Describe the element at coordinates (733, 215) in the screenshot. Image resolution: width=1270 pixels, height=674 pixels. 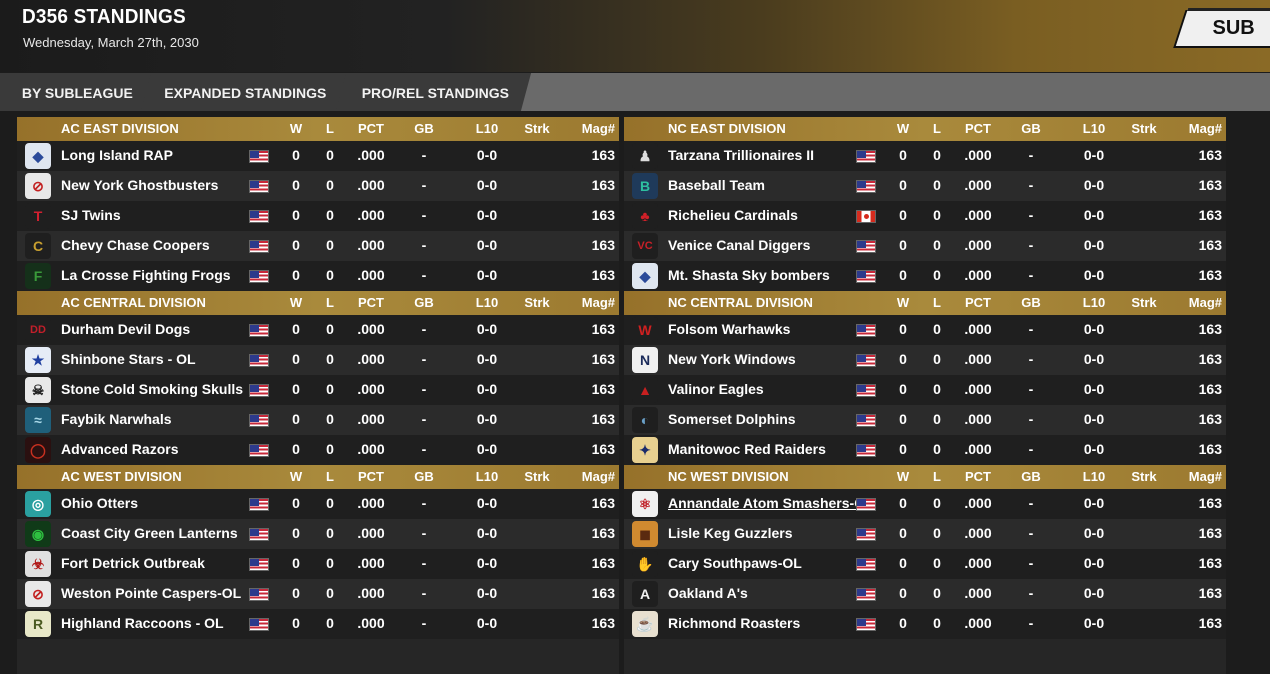
I see `team-name-link: Richelieu Cardinals` at that location.